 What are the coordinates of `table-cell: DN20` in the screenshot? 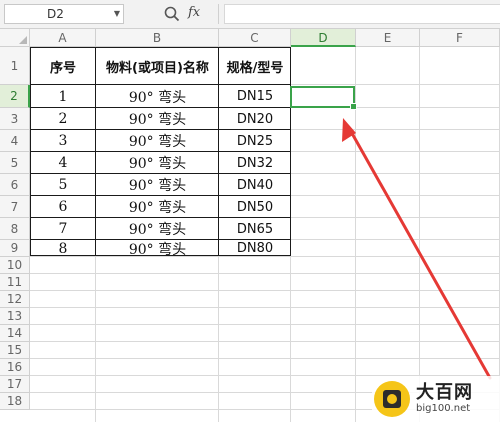 It's located at (255, 119).